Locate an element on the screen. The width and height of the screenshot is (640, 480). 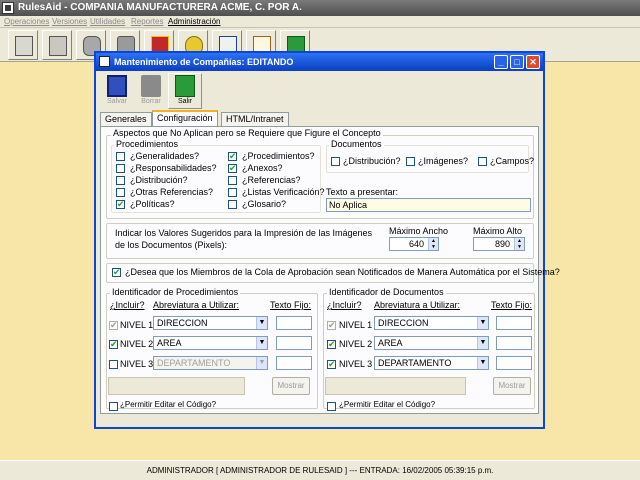
incluir-header: ¿Incluir? is located at coordinates (344, 305).